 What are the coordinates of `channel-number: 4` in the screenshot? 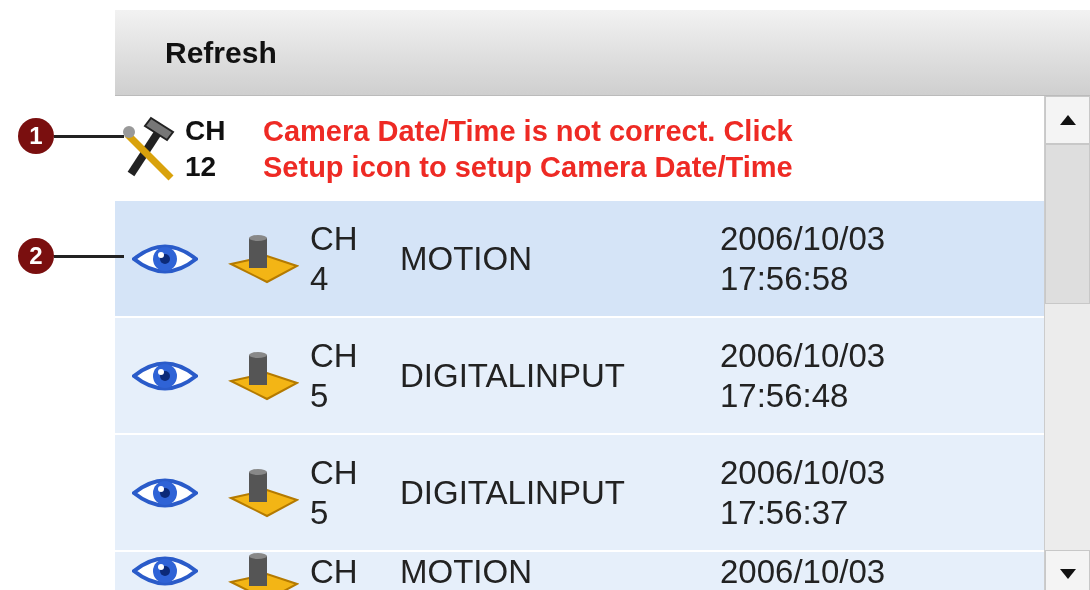 It's located at (320, 278).